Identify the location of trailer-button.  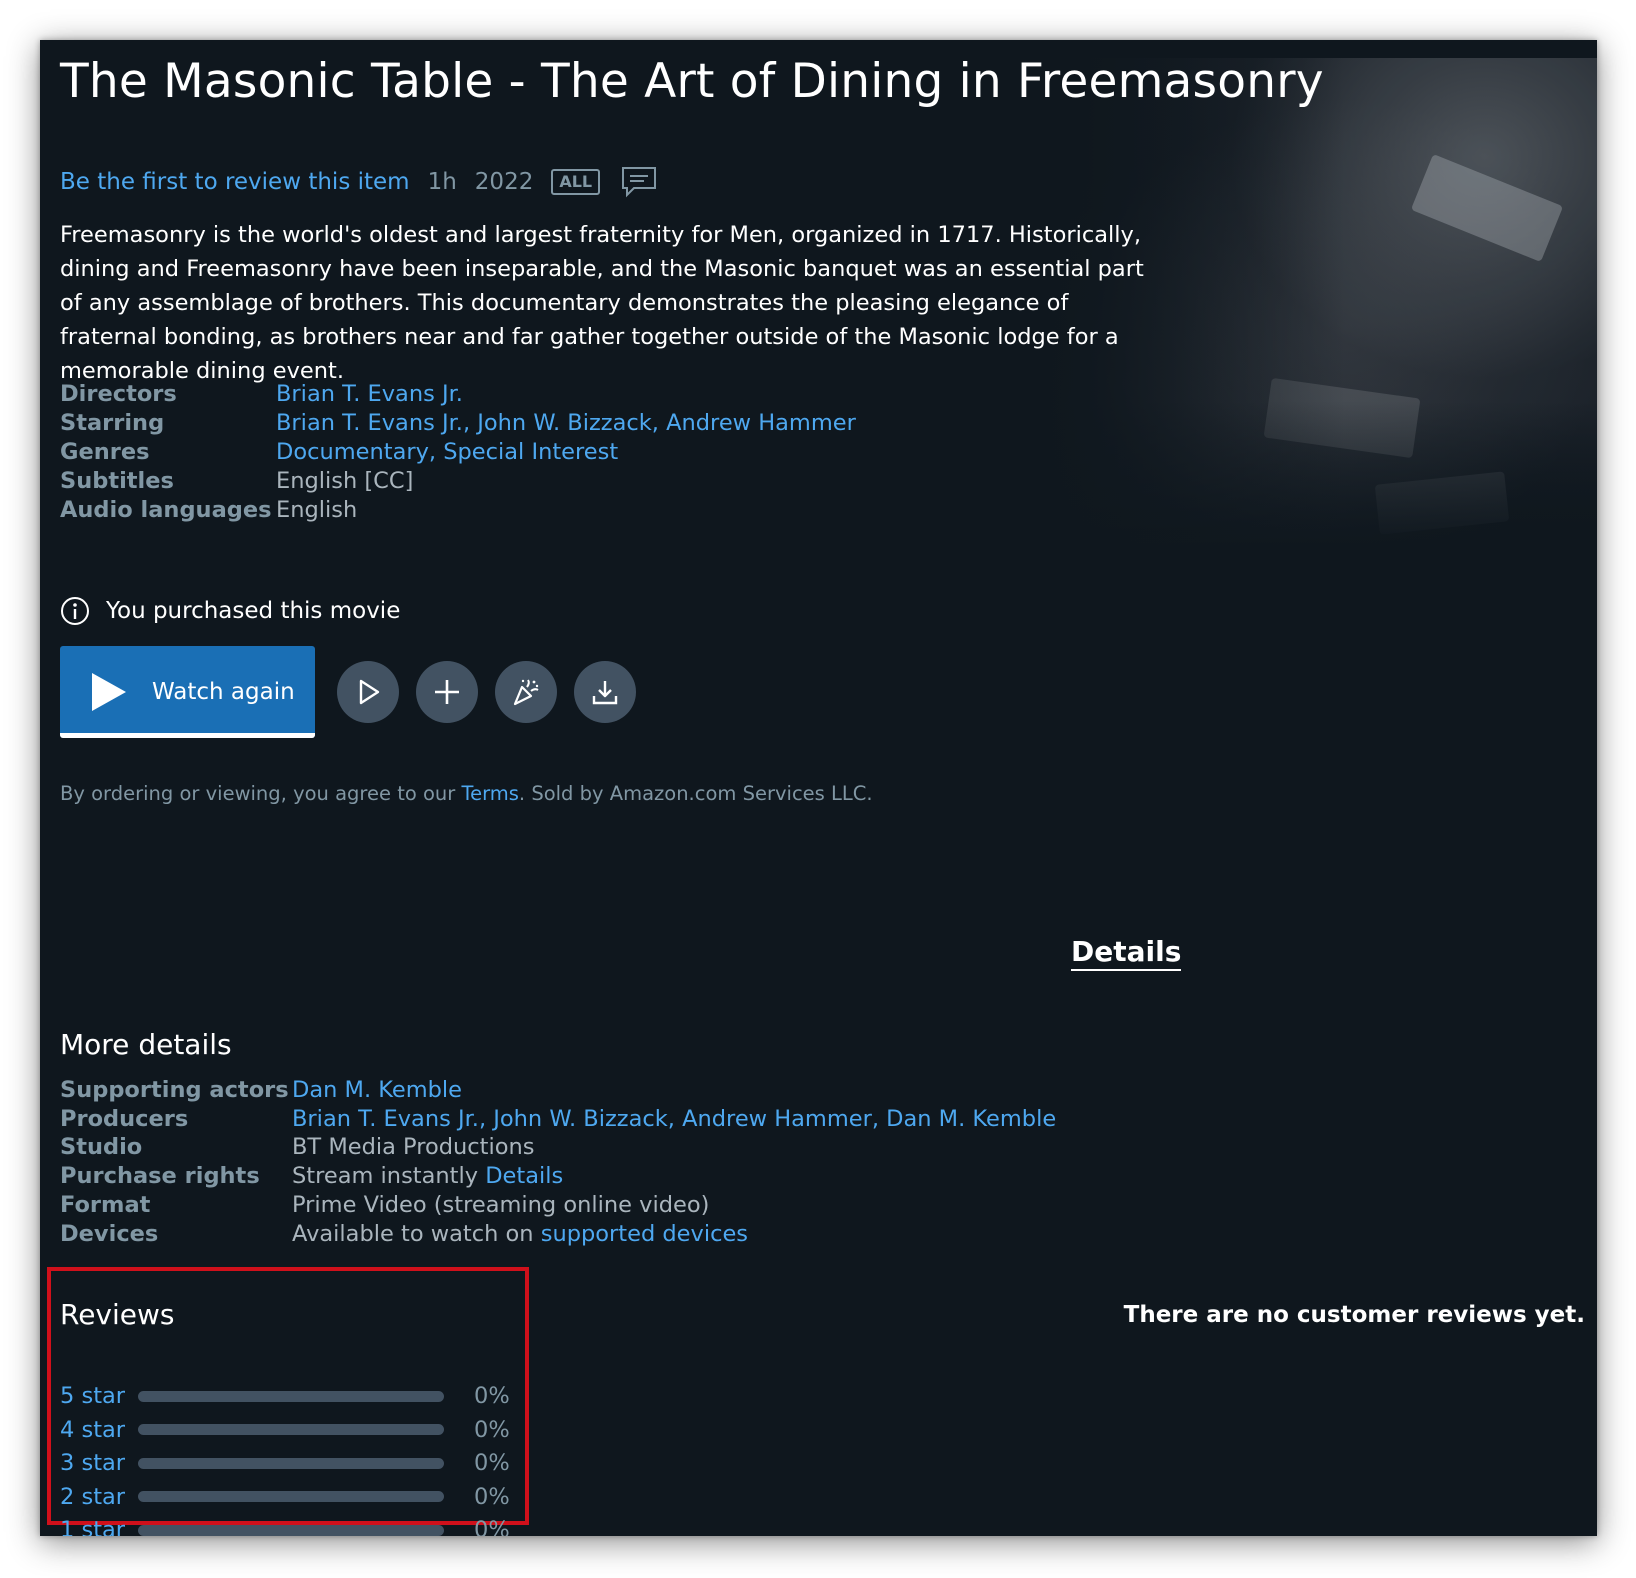
(368, 692).